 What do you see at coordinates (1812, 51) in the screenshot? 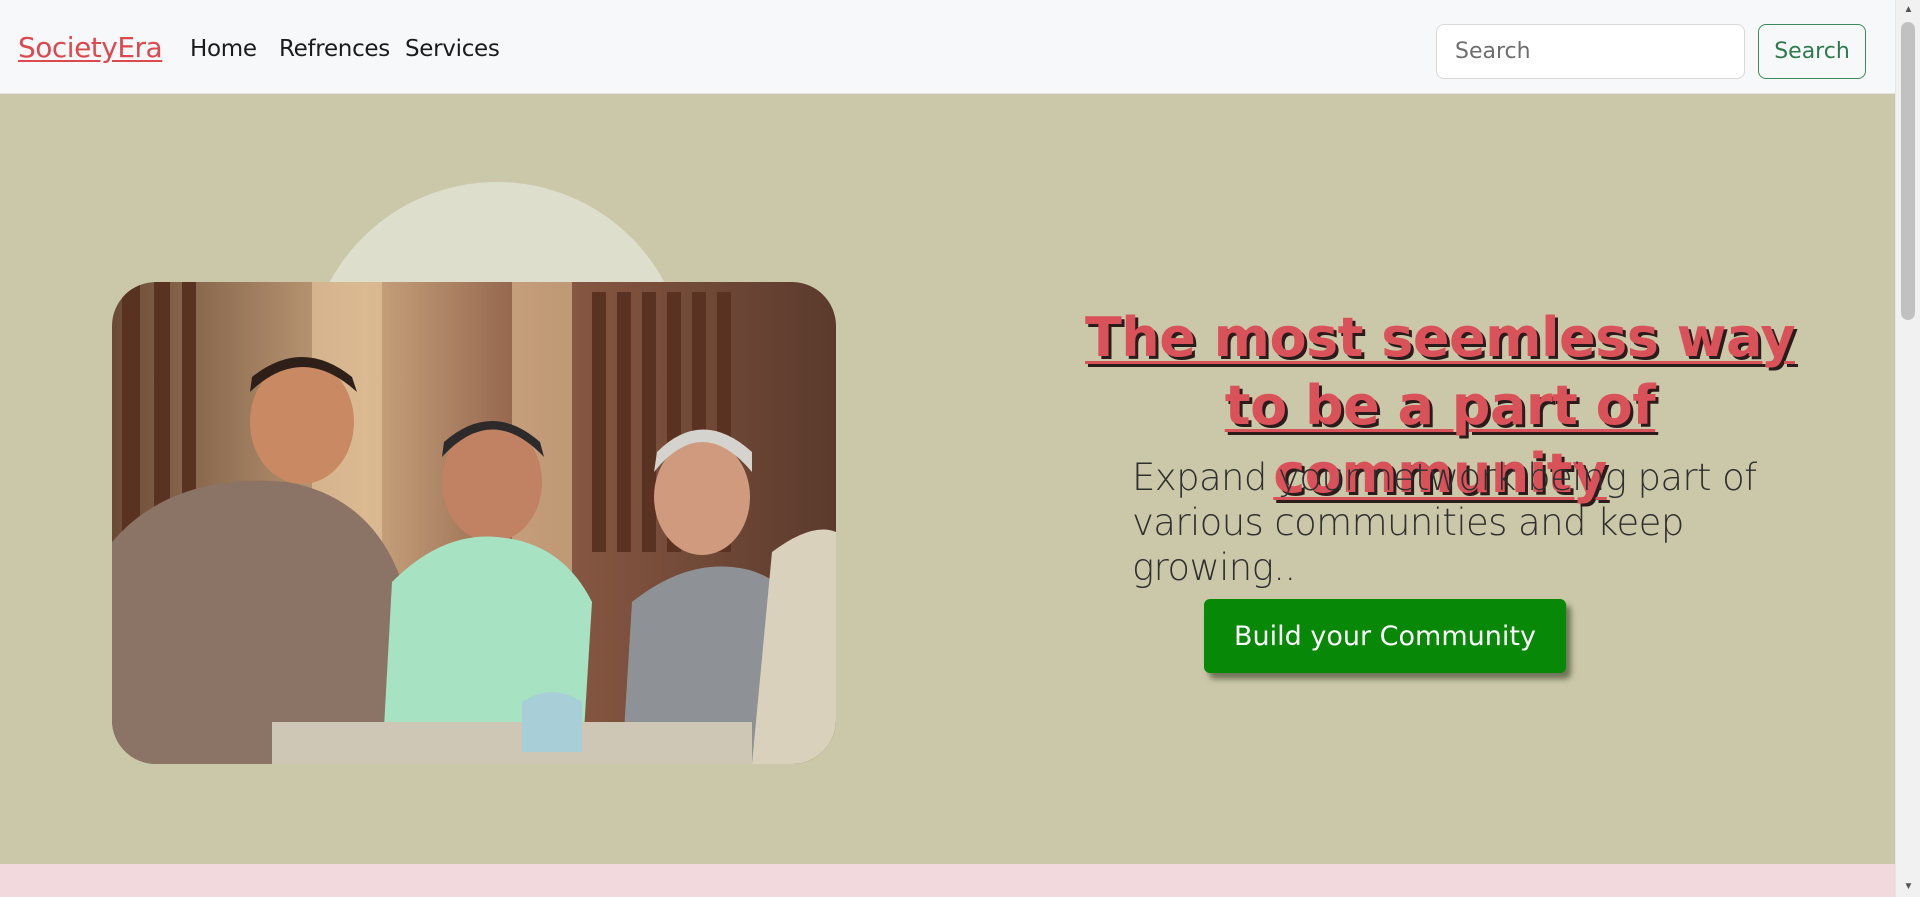
I see `search-button: Search` at bounding box center [1812, 51].